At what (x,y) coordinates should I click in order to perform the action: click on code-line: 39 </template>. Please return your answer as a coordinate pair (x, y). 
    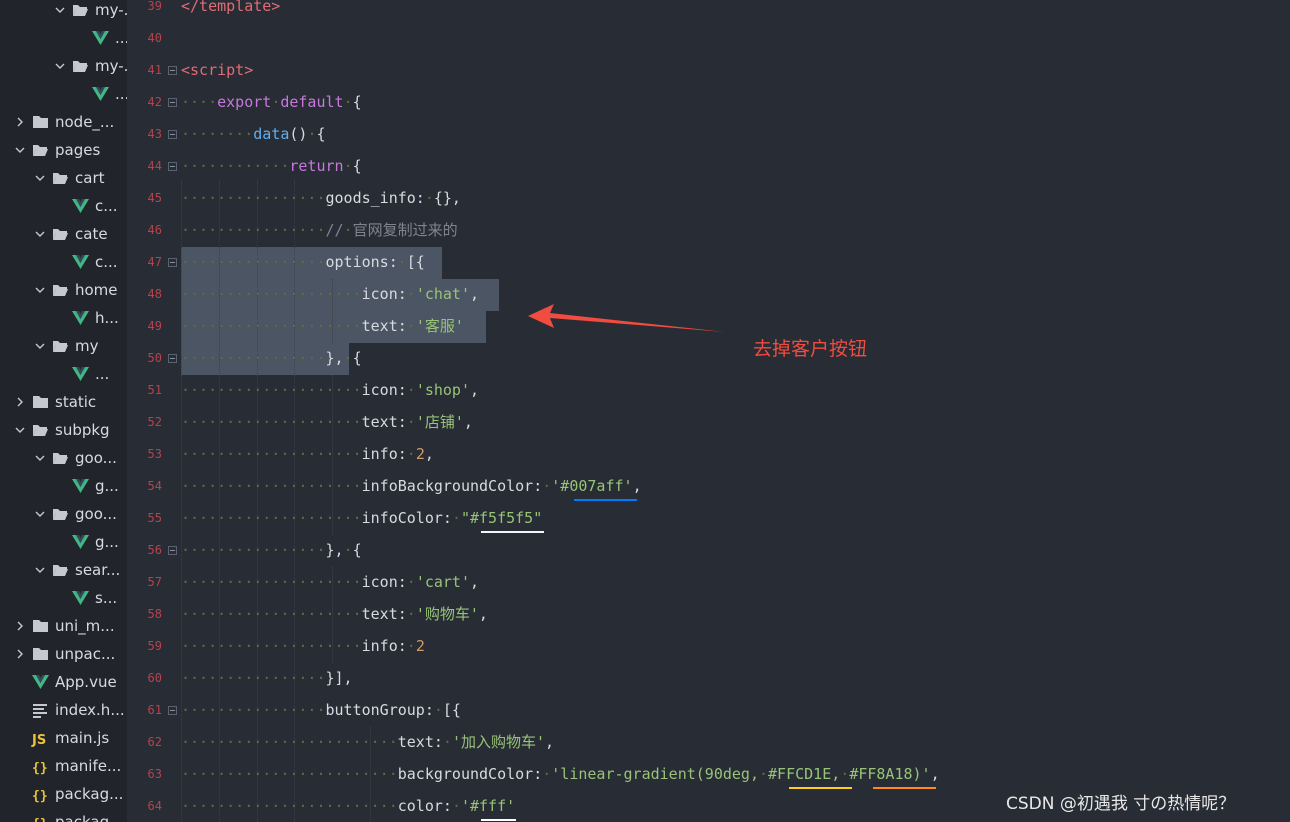
    Looking at the image, I should click on (708, 11).